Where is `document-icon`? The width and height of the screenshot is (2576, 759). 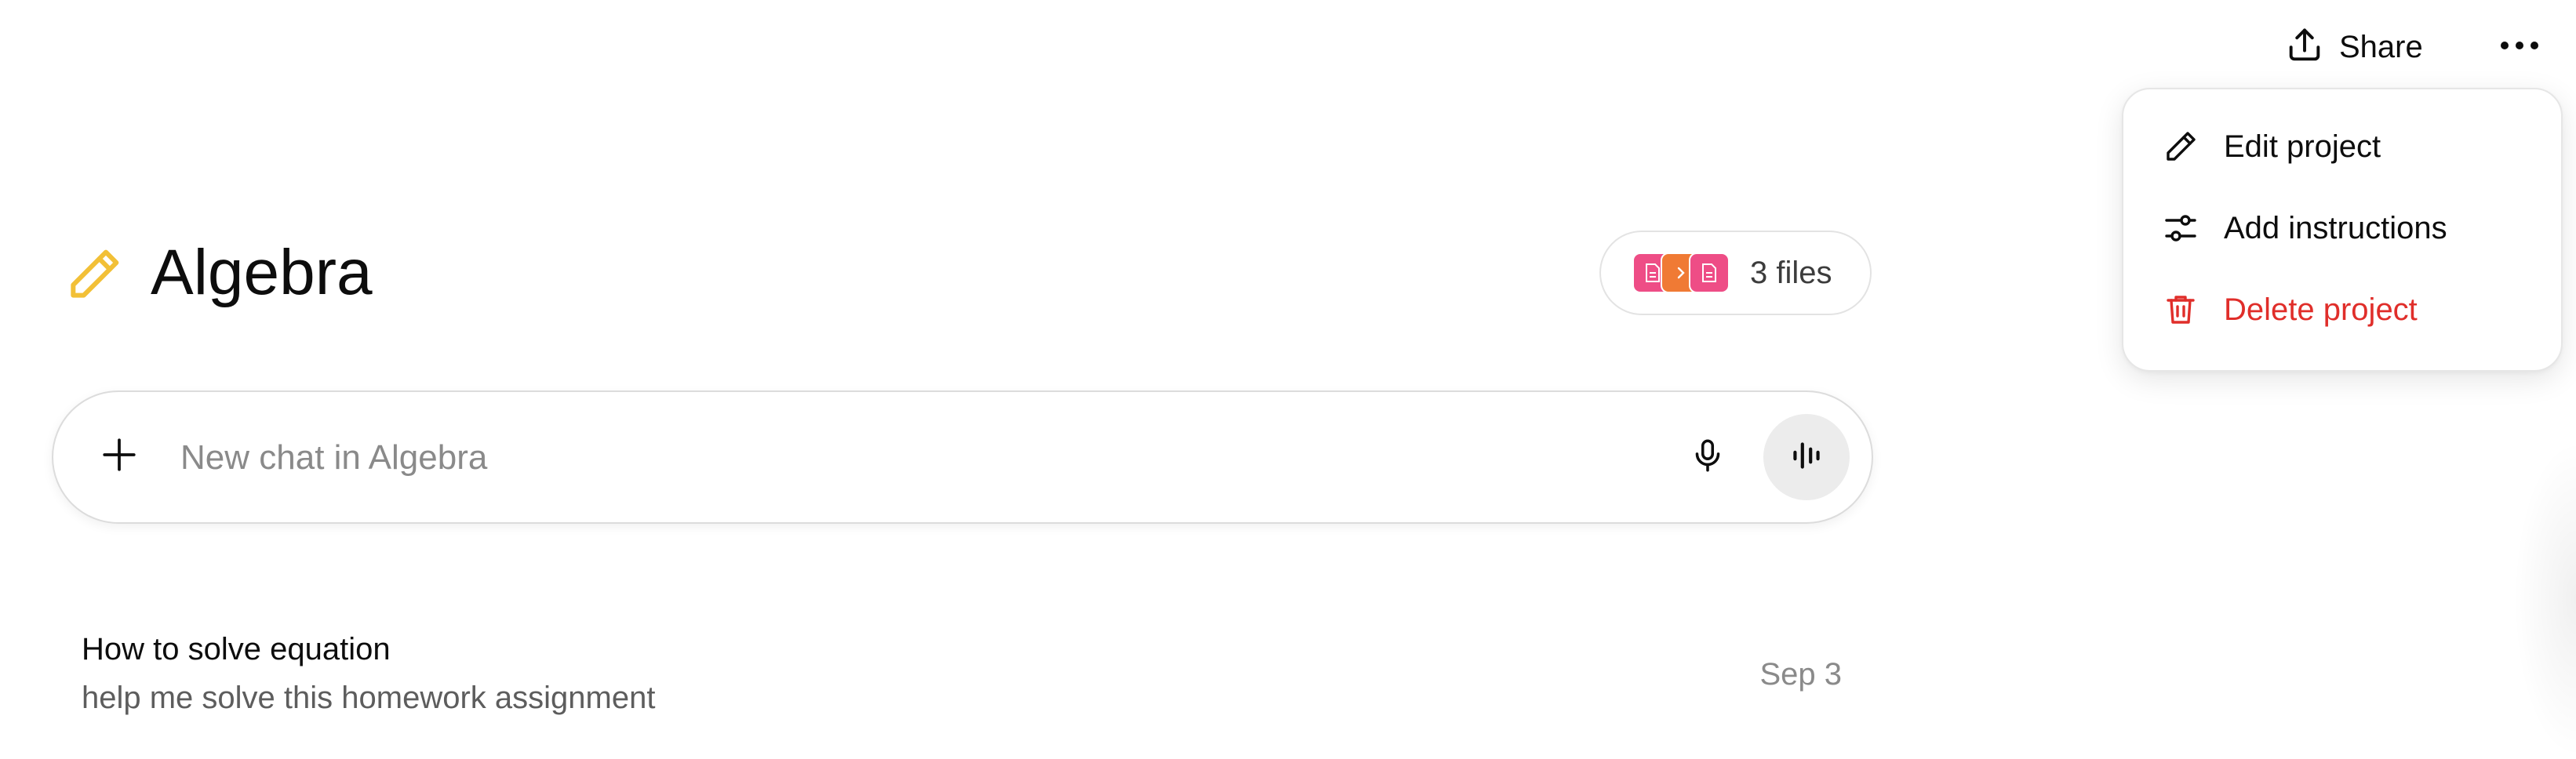
document-icon is located at coordinates (1709, 272).